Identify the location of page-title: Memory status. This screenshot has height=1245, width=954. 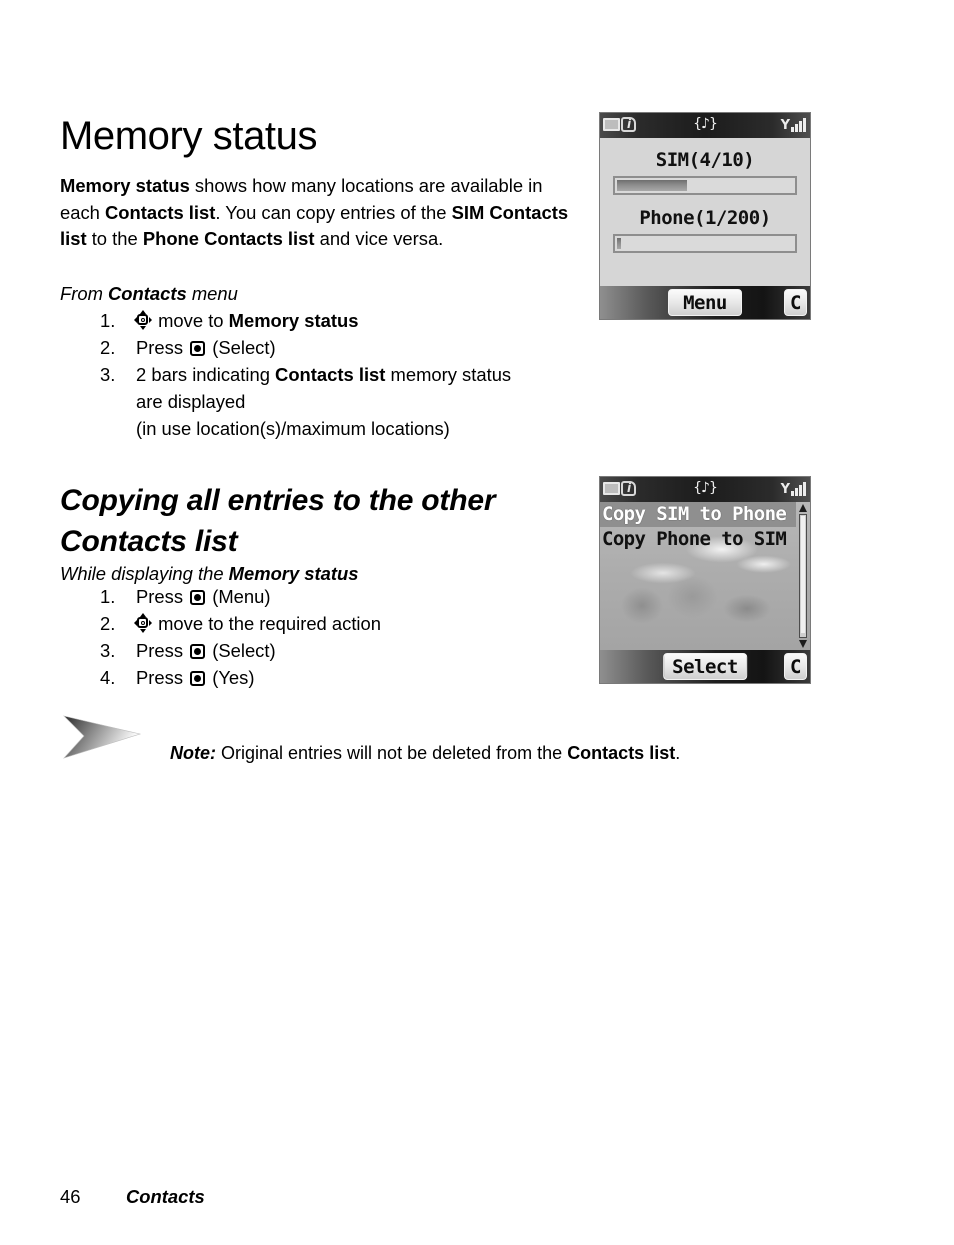
(189, 135).